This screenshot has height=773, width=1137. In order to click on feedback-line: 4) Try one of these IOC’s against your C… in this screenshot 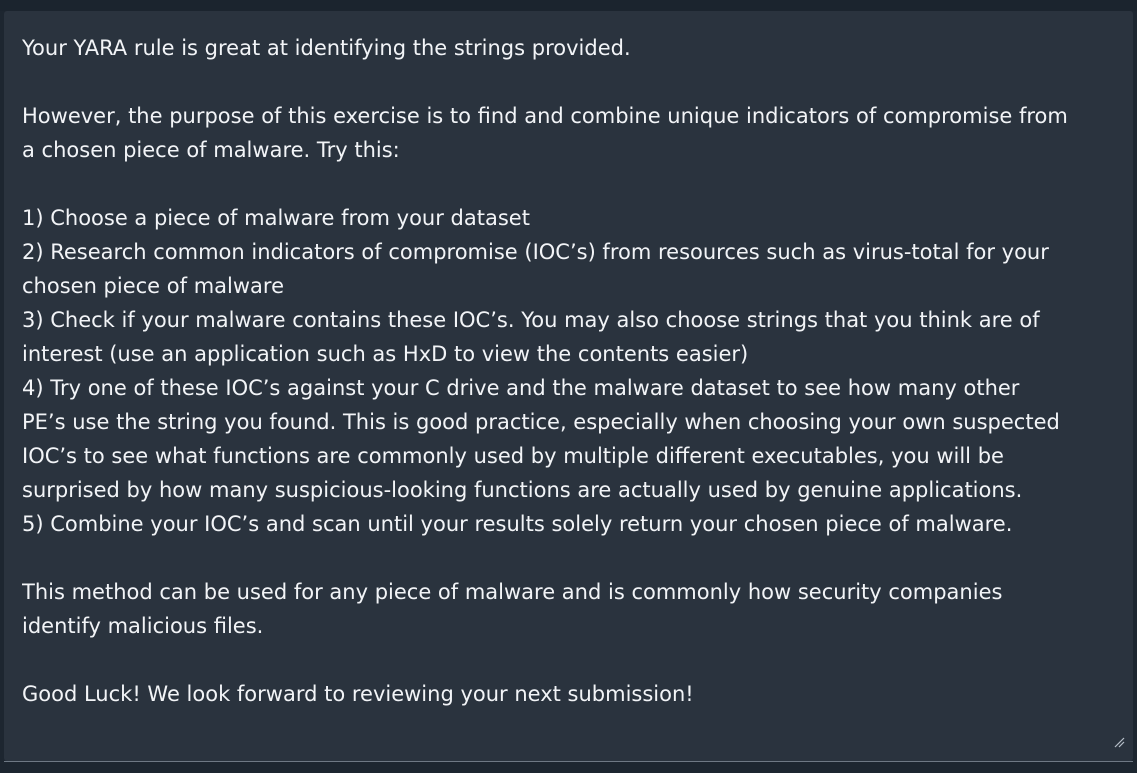, I will do `click(521, 388)`.